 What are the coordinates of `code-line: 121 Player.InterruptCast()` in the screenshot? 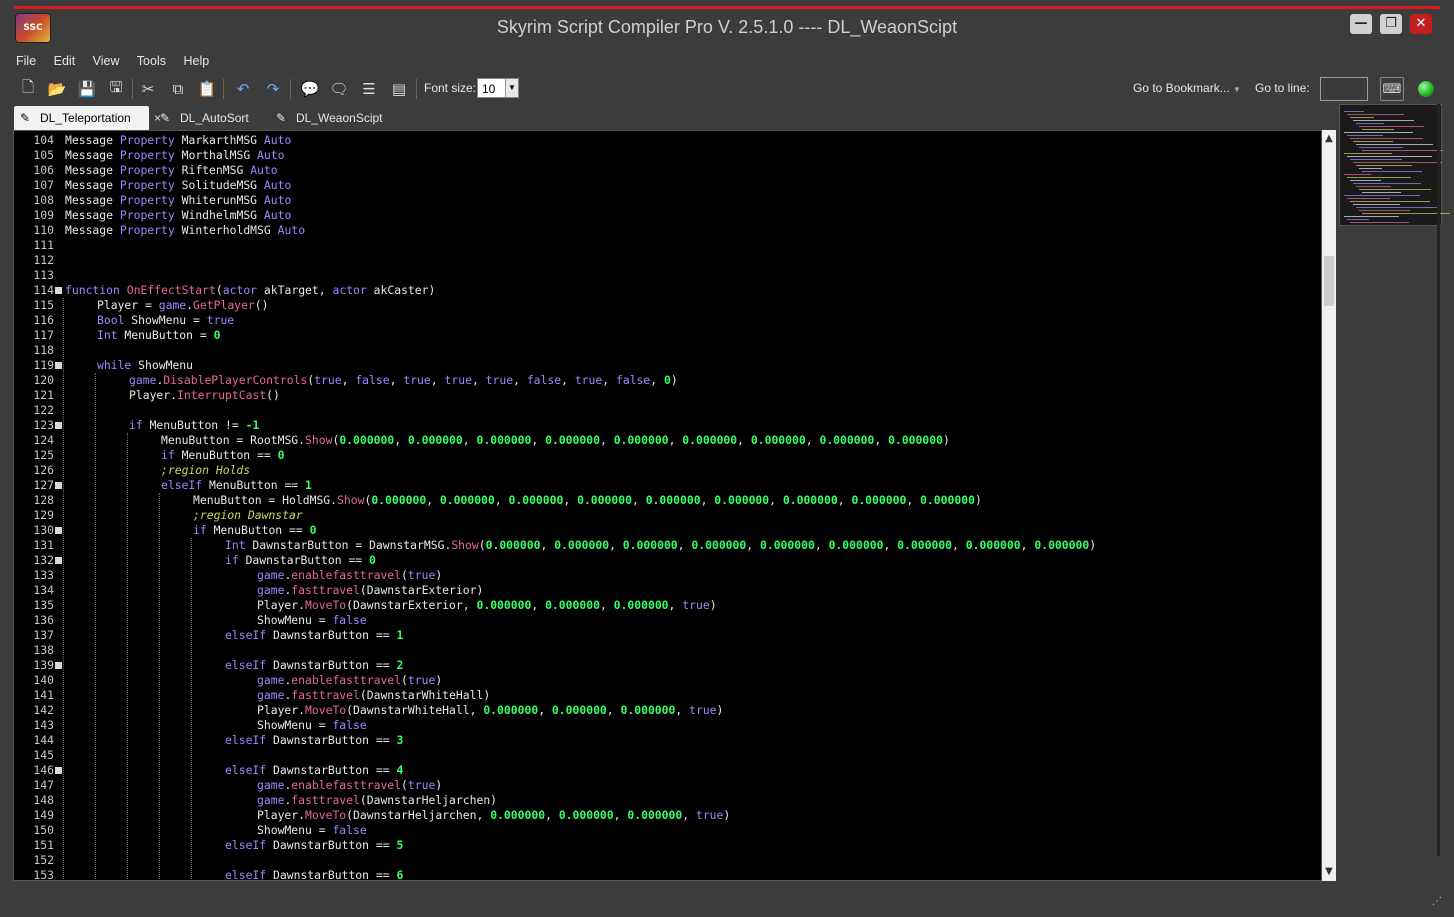 It's located at (664, 395).